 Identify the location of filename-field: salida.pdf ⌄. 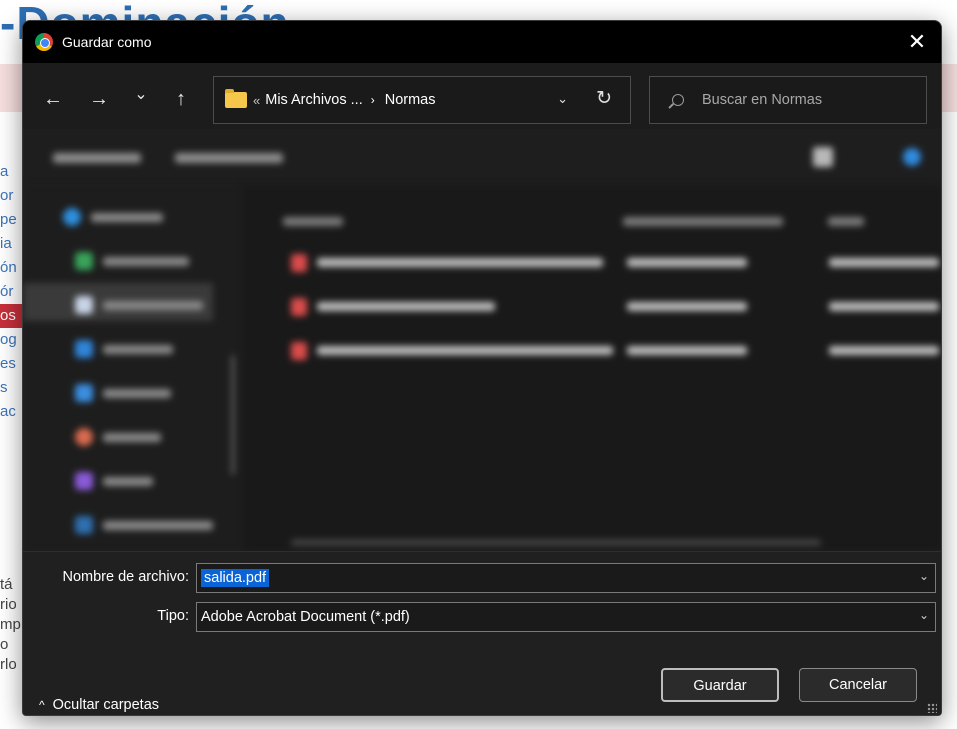
(566, 578).